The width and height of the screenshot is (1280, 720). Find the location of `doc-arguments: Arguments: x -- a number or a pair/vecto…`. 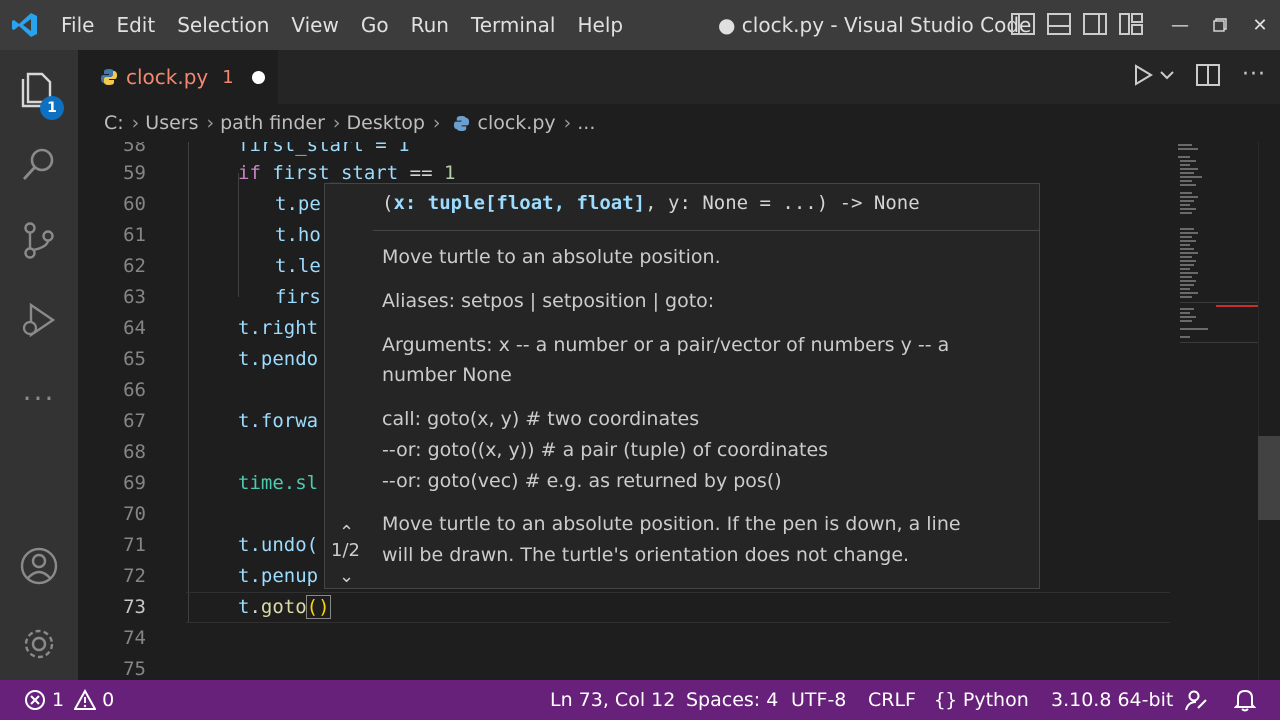

doc-arguments: Arguments: x -- a number or a pair/vecto… is located at coordinates (666, 345).